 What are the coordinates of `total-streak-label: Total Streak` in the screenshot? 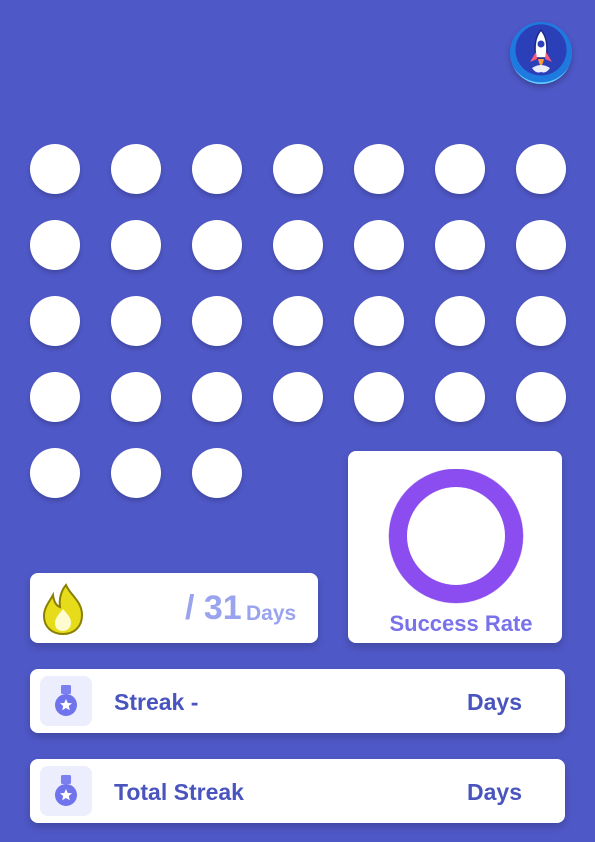 It's located at (179, 792).